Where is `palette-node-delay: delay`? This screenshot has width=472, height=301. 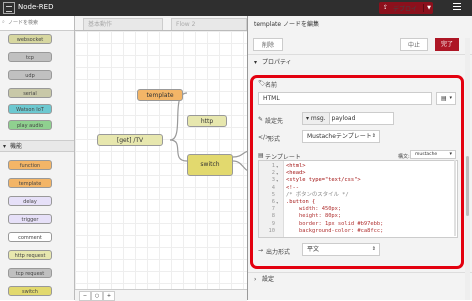 palette-node-delay: delay is located at coordinates (30, 201).